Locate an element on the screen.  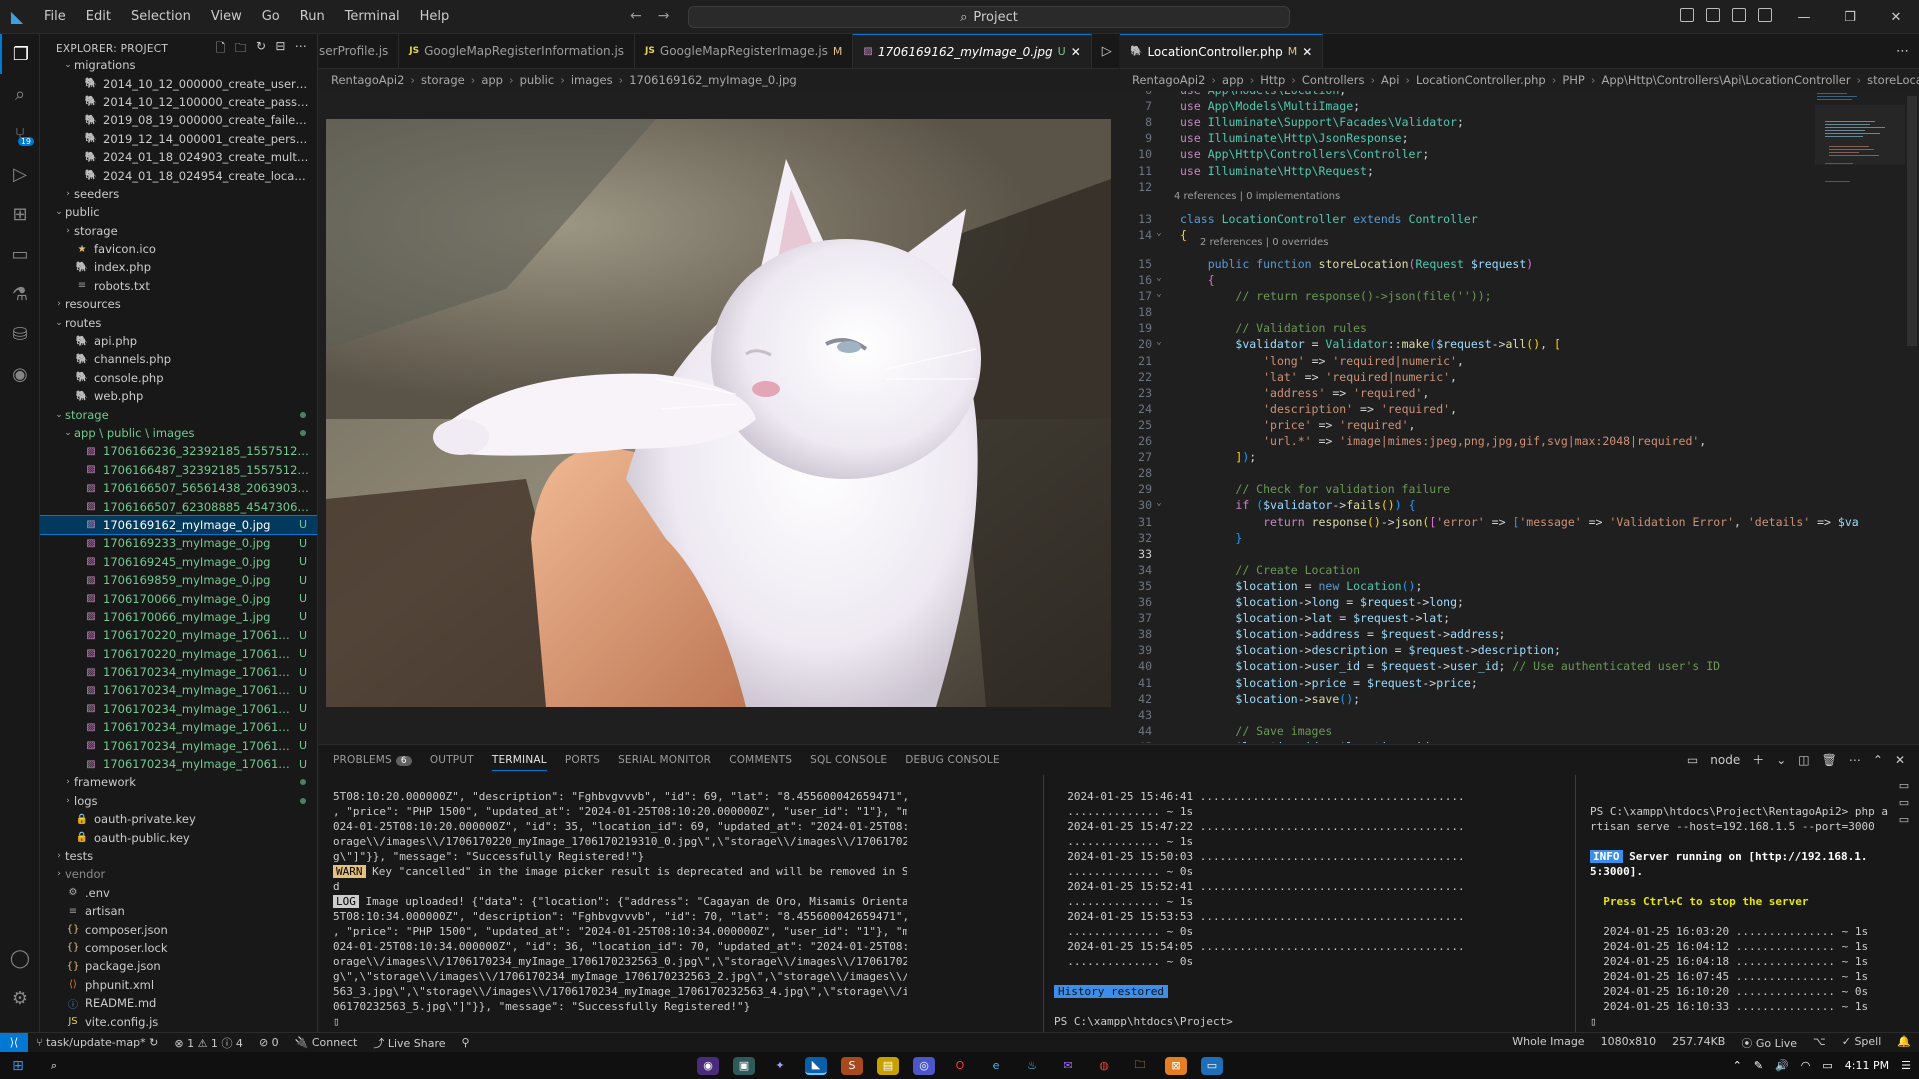
tree-file: ≡ robots.txt is located at coordinates (178, 286).